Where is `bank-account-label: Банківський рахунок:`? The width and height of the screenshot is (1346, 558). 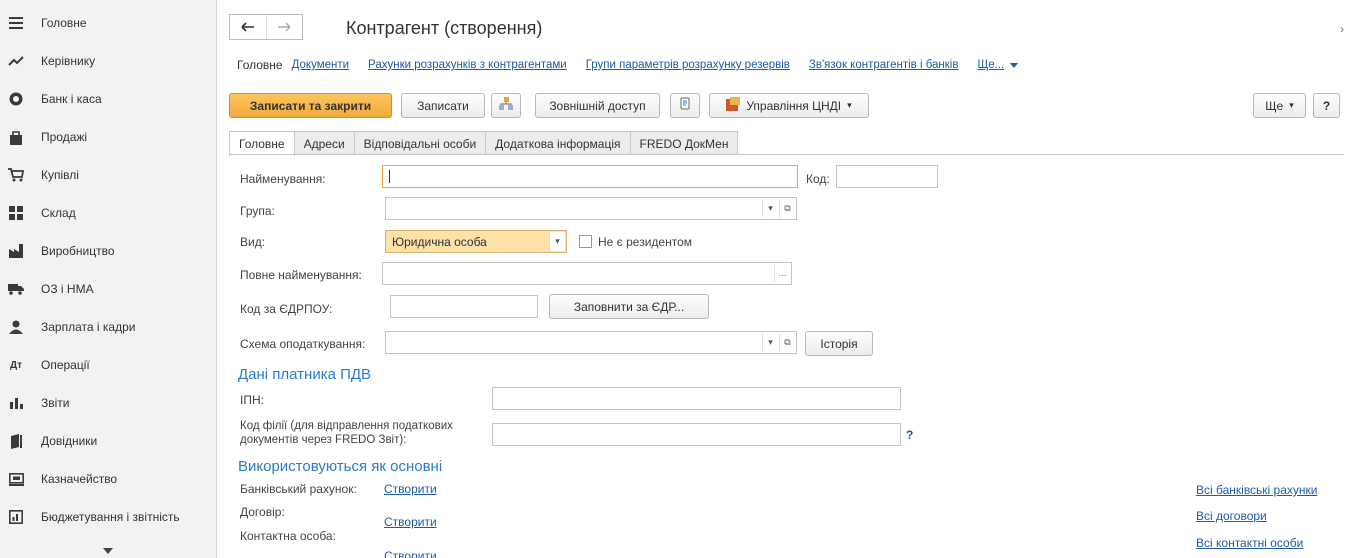 bank-account-label: Банківський рахунок: is located at coordinates (298, 489).